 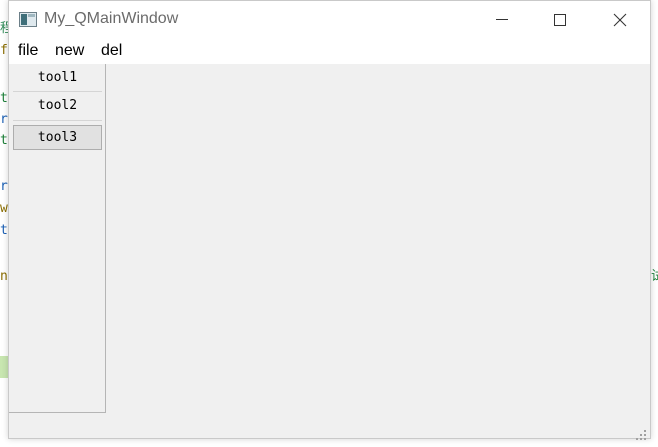 I want to click on background-code-fragment: w, so click(x=4, y=208).